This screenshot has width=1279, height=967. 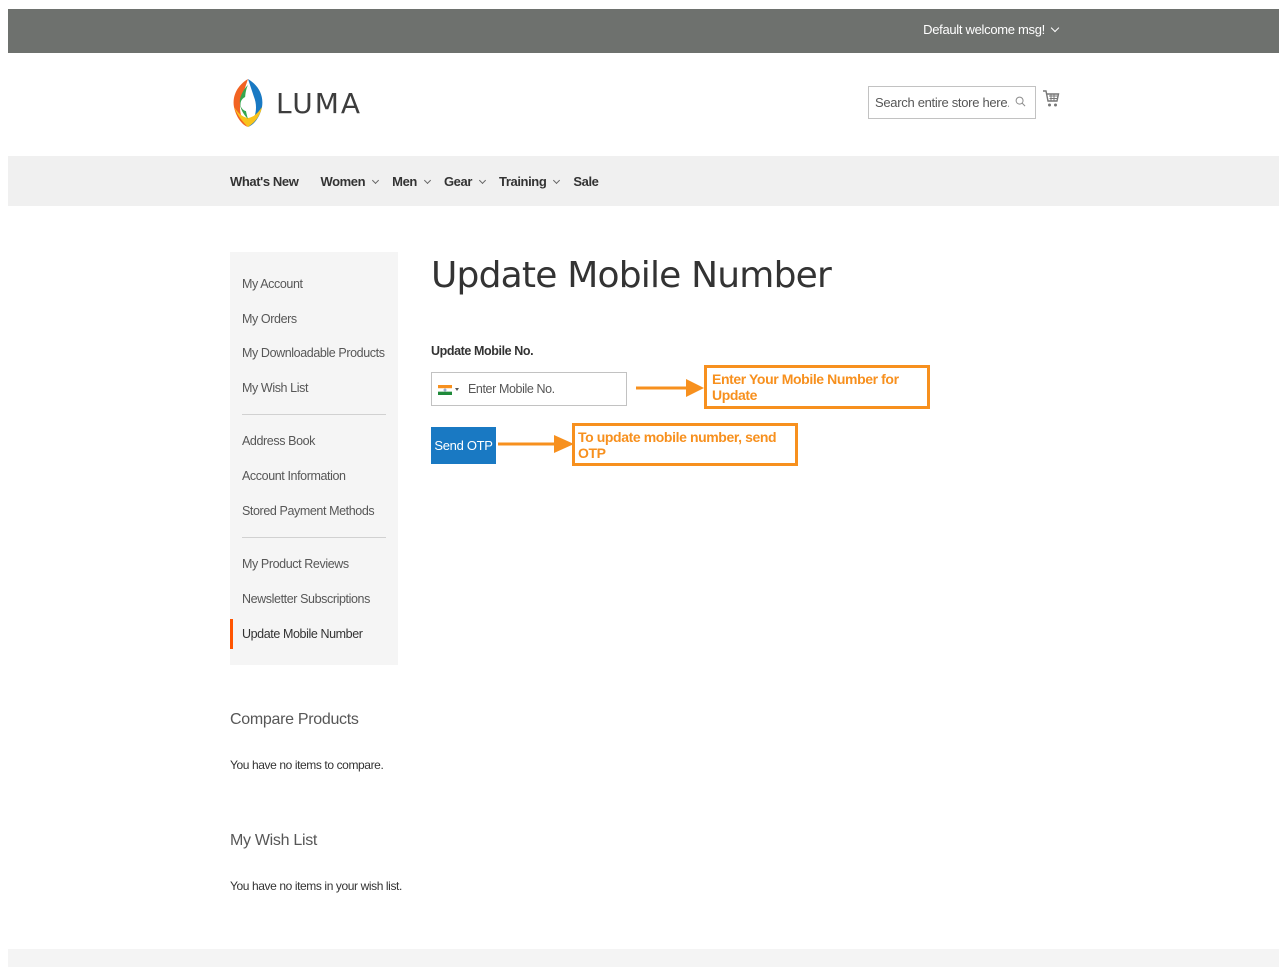 What do you see at coordinates (275, 388) in the screenshot?
I see `sidebar-item-wish-list: My Wish List` at bounding box center [275, 388].